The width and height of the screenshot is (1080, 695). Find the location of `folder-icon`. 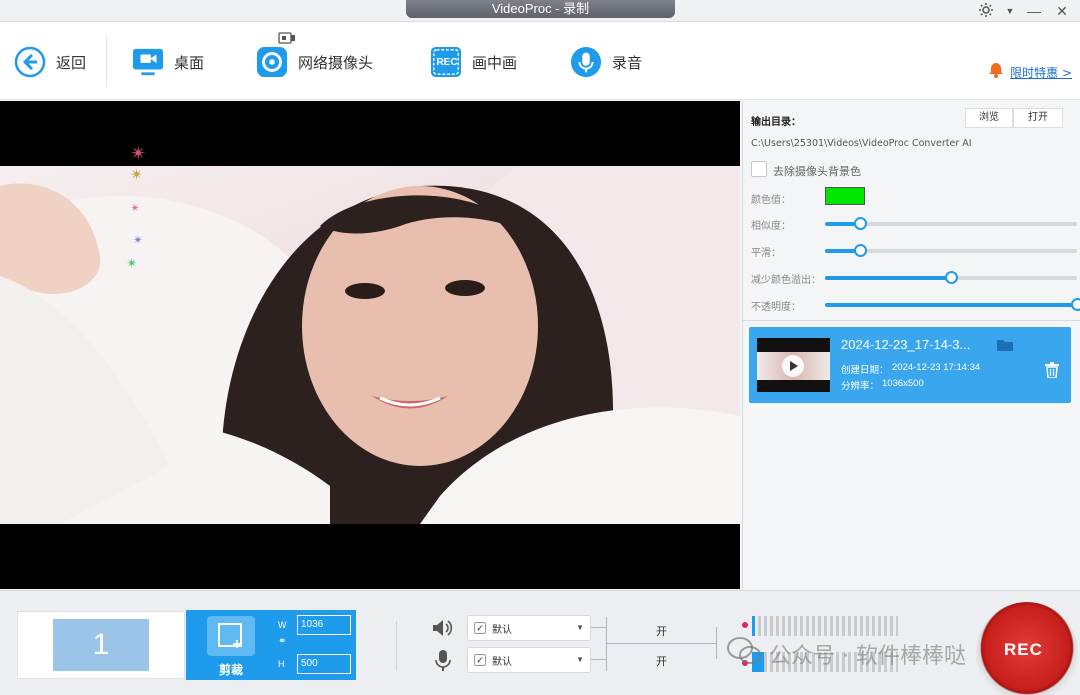

folder-icon is located at coordinates (1005, 347).